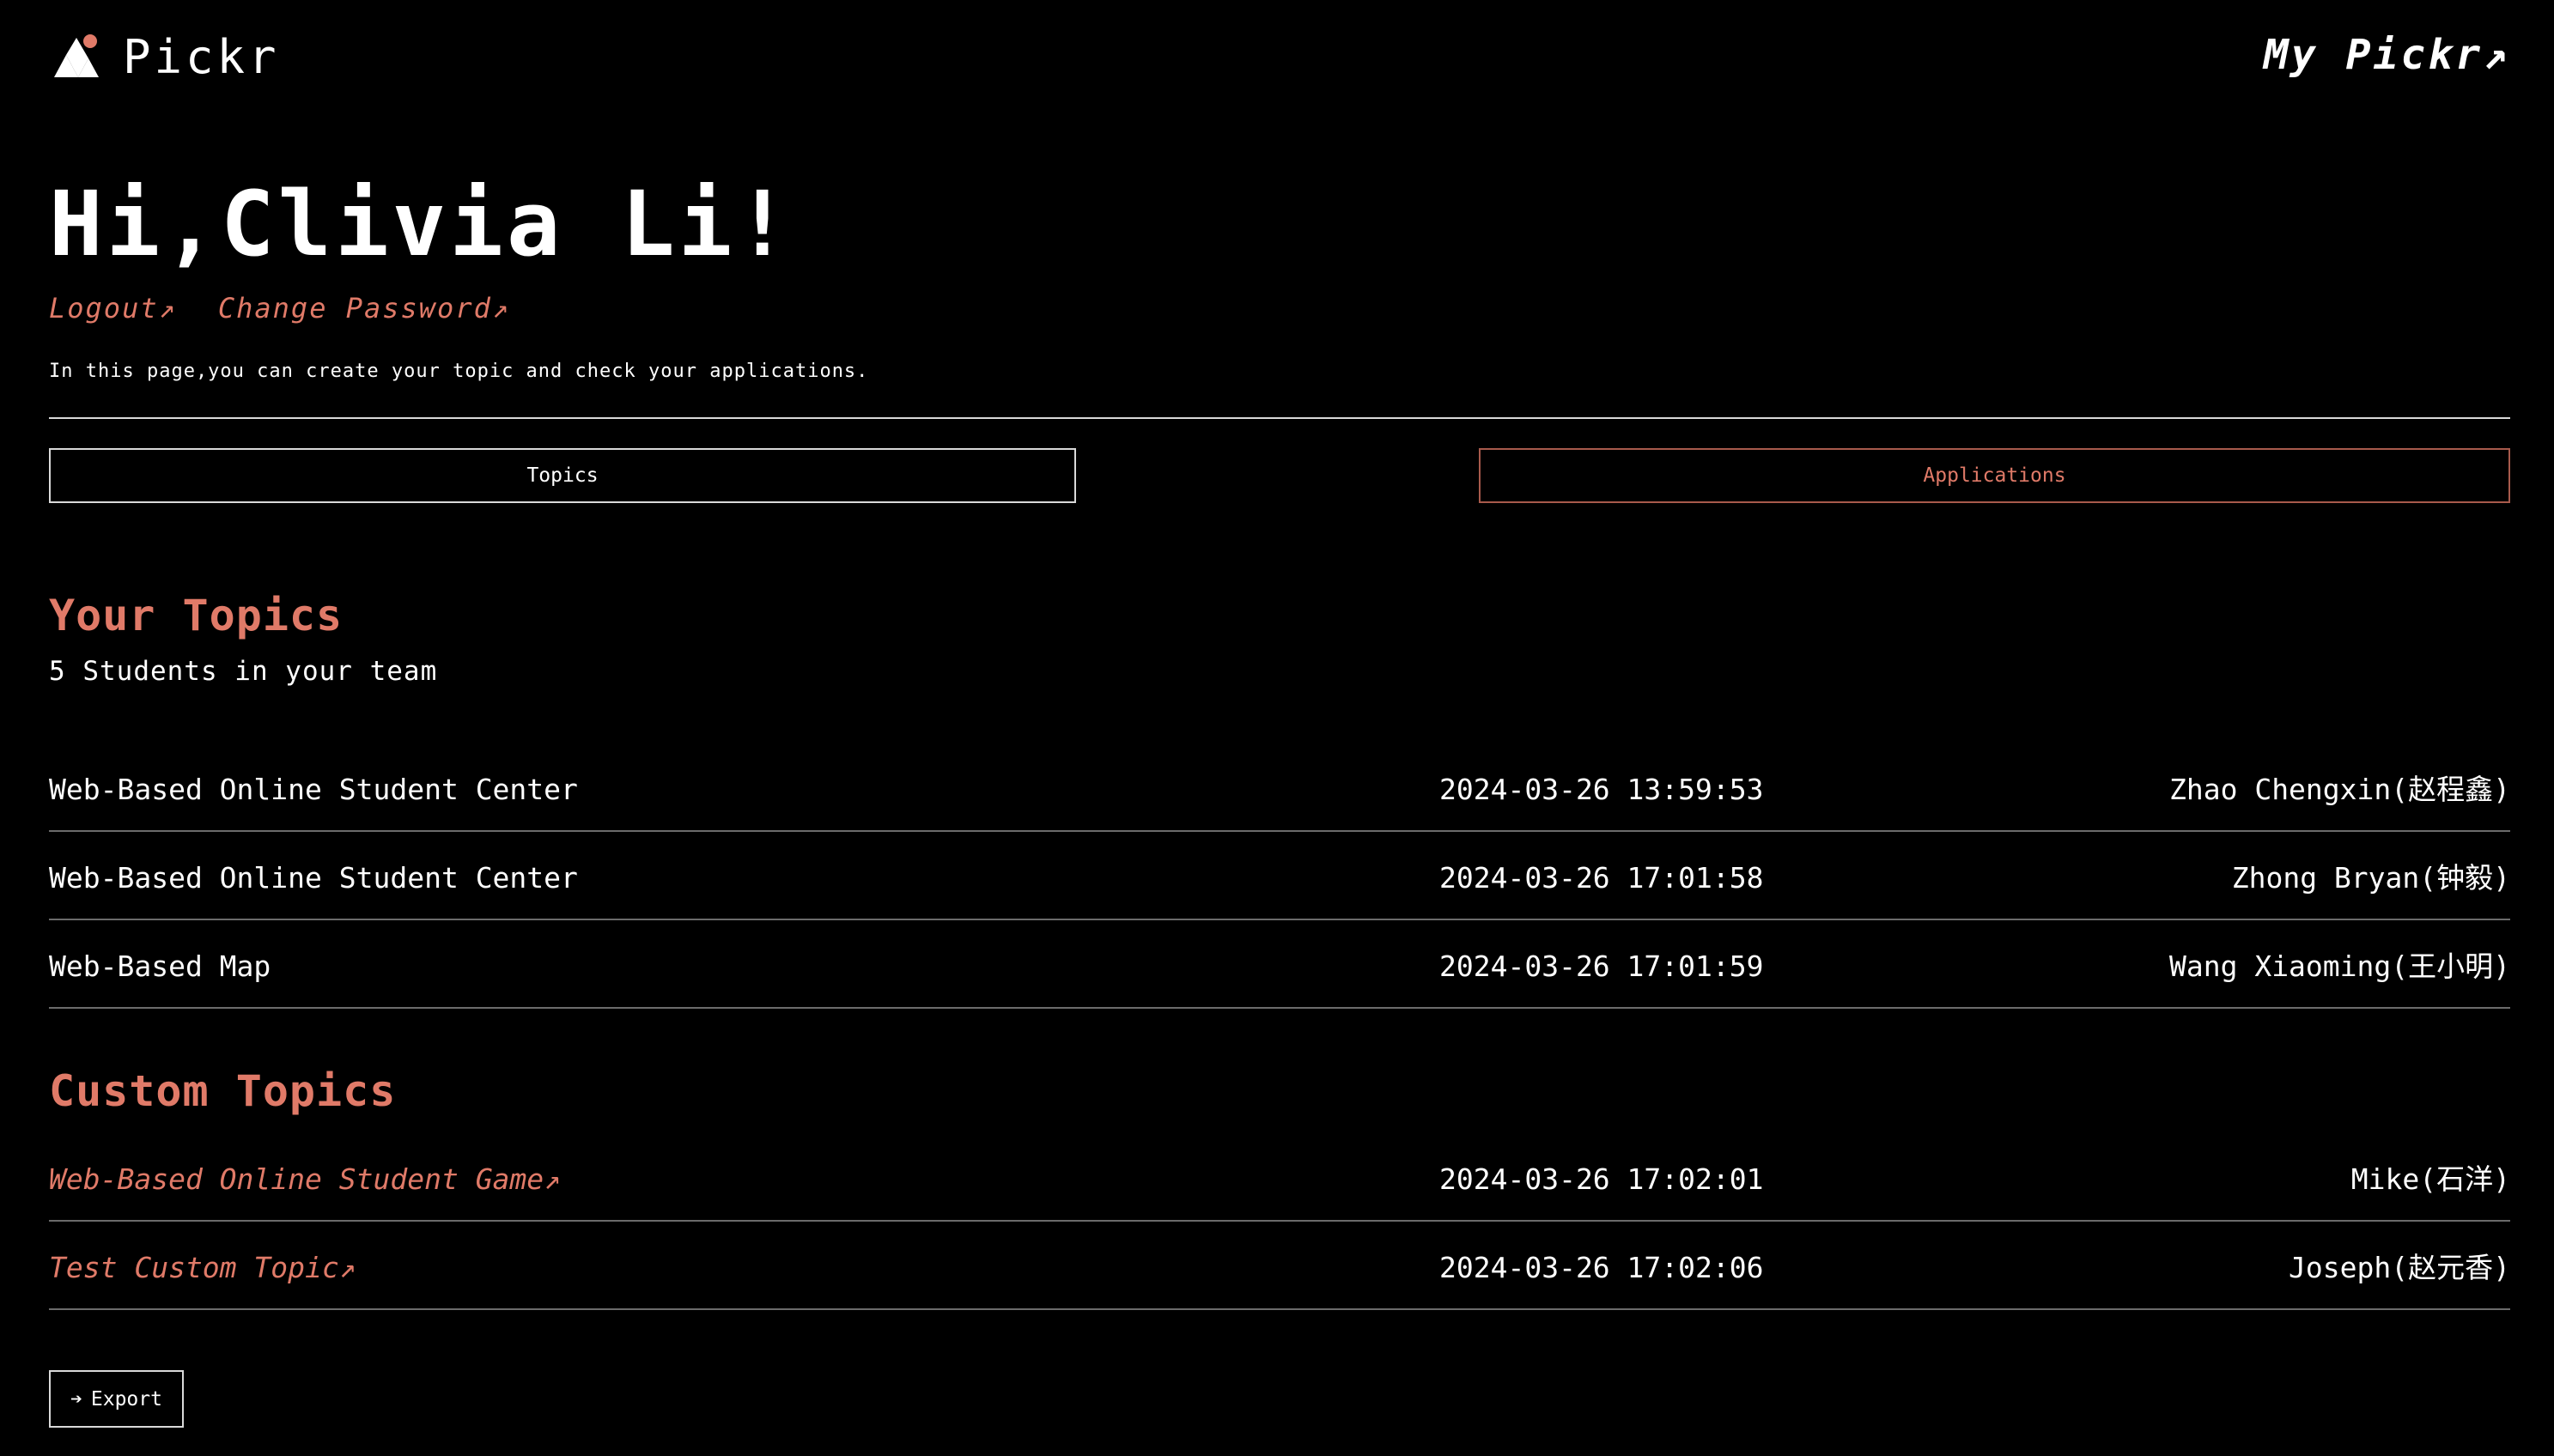 Image resolution: width=2554 pixels, height=1456 pixels. Describe the element at coordinates (223, 1091) in the screenshot. I see `custom-topics-title: Custom Topics` at that location.